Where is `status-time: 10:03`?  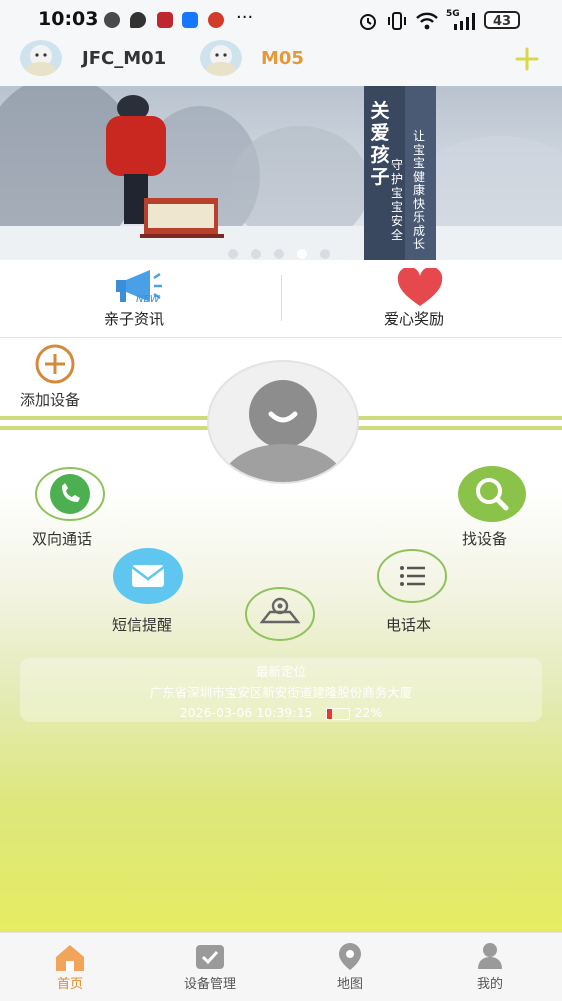
status-time: 10:03 is located at coordinates (68, 19).